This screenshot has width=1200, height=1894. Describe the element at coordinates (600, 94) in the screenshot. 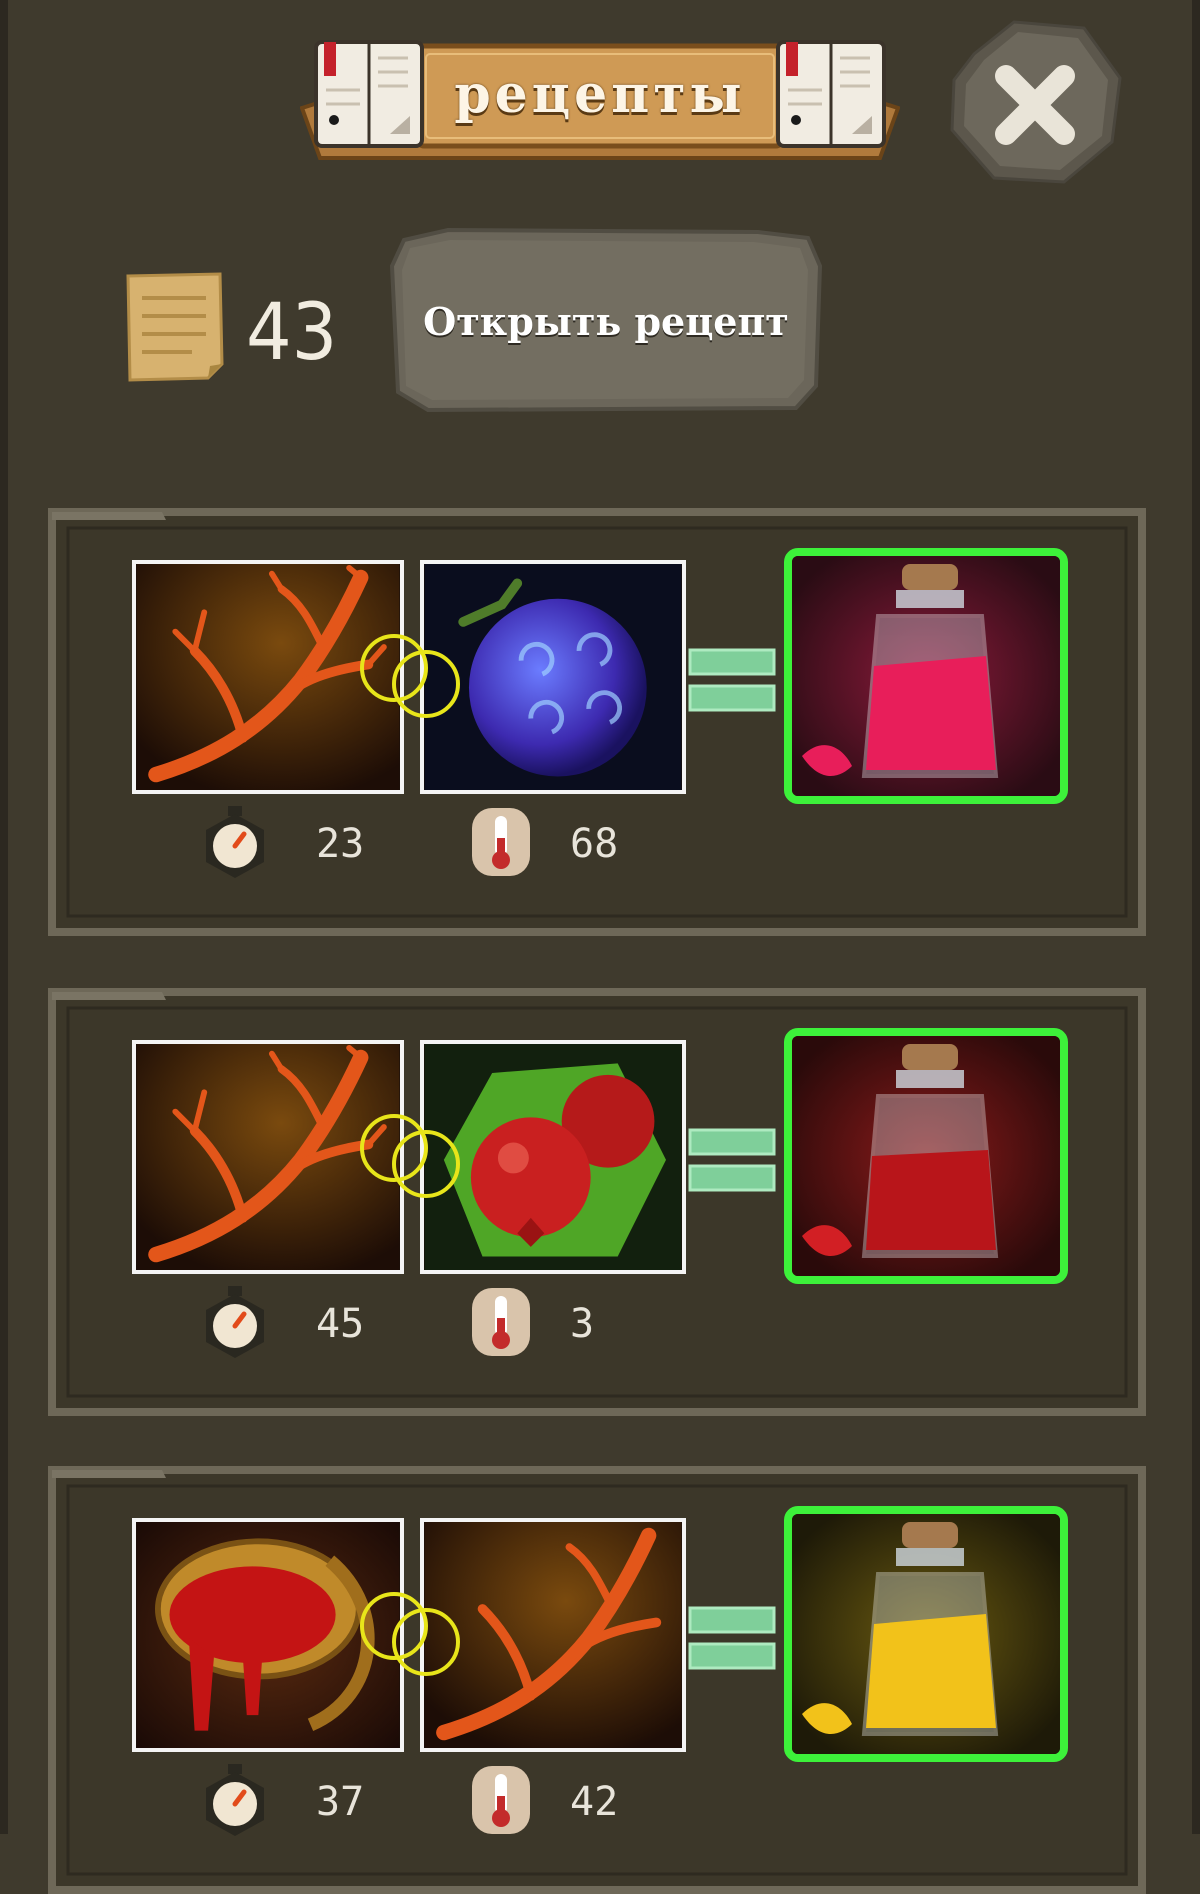

I see `page-title: рецепты` at that location.